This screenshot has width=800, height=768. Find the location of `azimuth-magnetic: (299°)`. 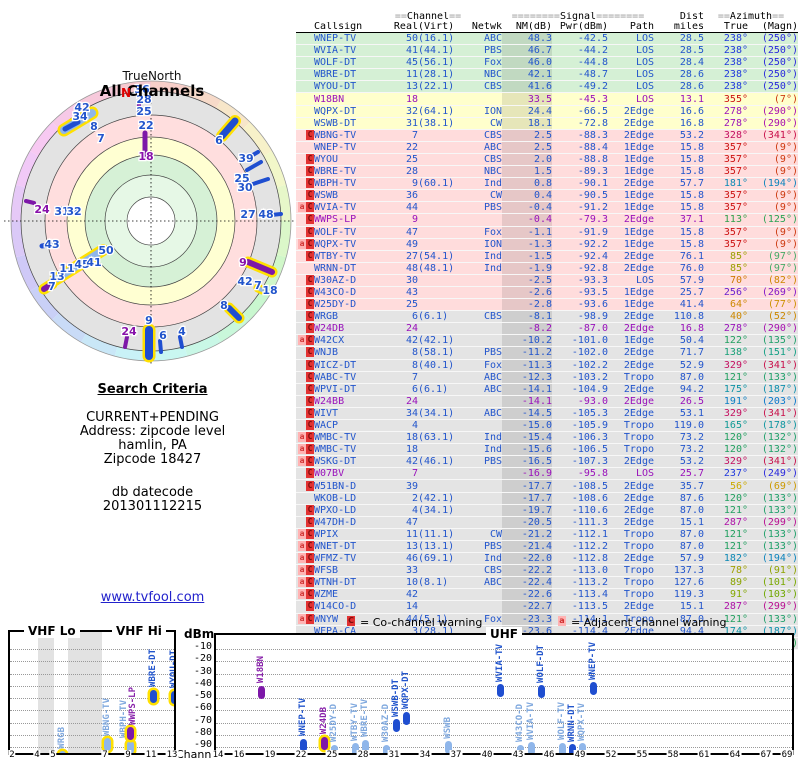

azimuth-magnetic: (299°) is located at coordinates (773, 607).